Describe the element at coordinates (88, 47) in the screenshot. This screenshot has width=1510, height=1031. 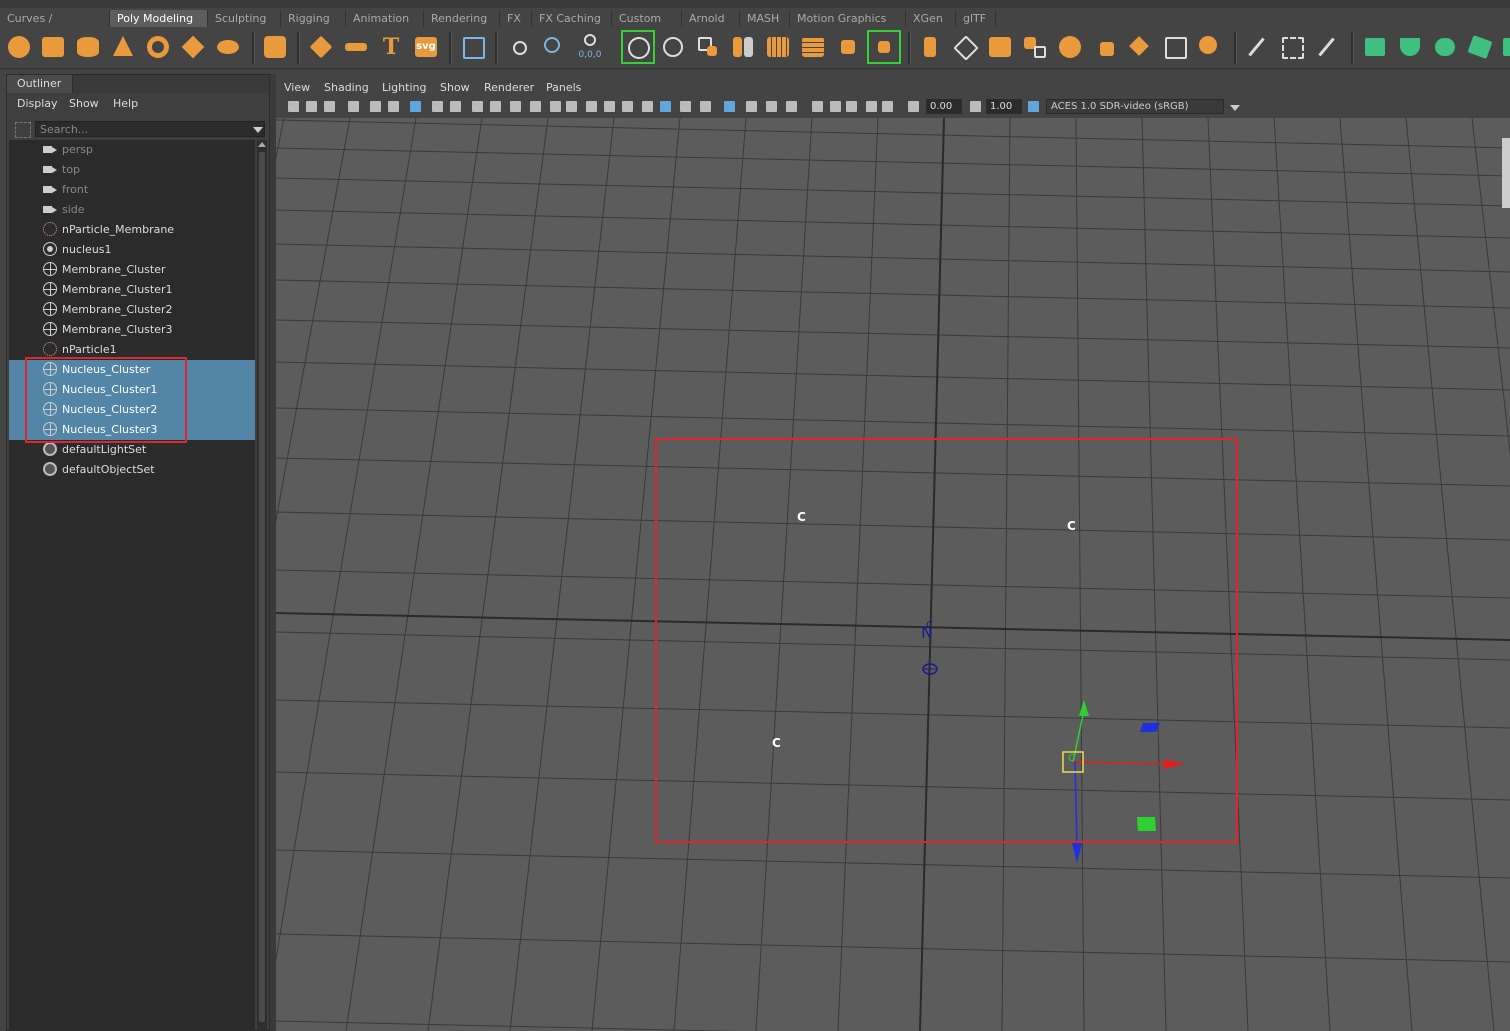
I see `poly-cylinder-icon` at that location.